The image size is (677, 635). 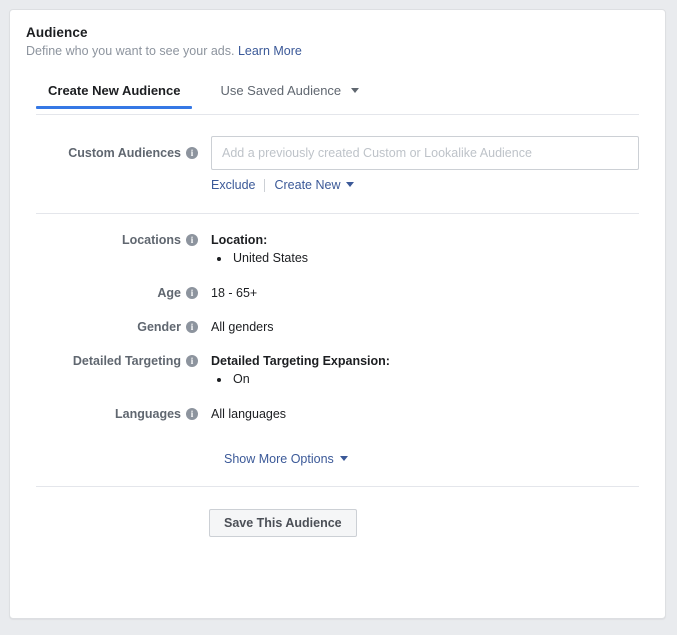 I want to click on show-more-options-row: Show More Options, so click(x=337, y=459).